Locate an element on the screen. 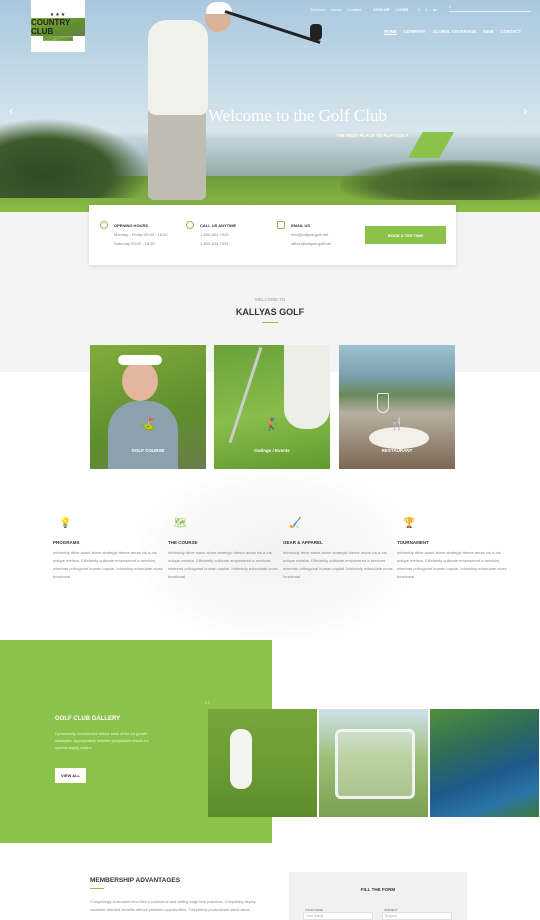  email-address-2: office@kallyas-golf.net is located at coordinates (311, 243).